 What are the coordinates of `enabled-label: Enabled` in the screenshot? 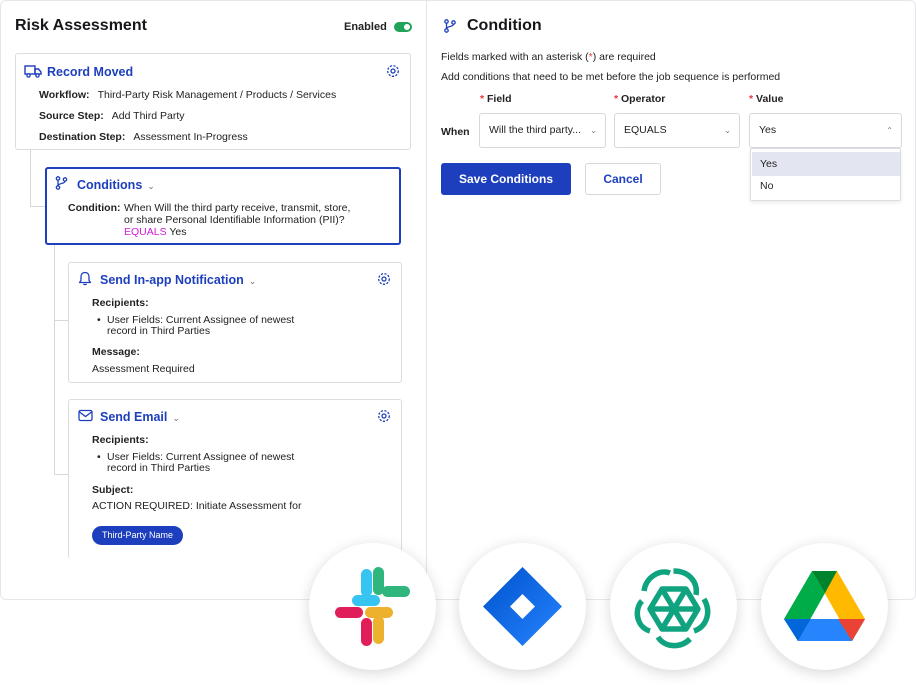 It's located at (365, 27).